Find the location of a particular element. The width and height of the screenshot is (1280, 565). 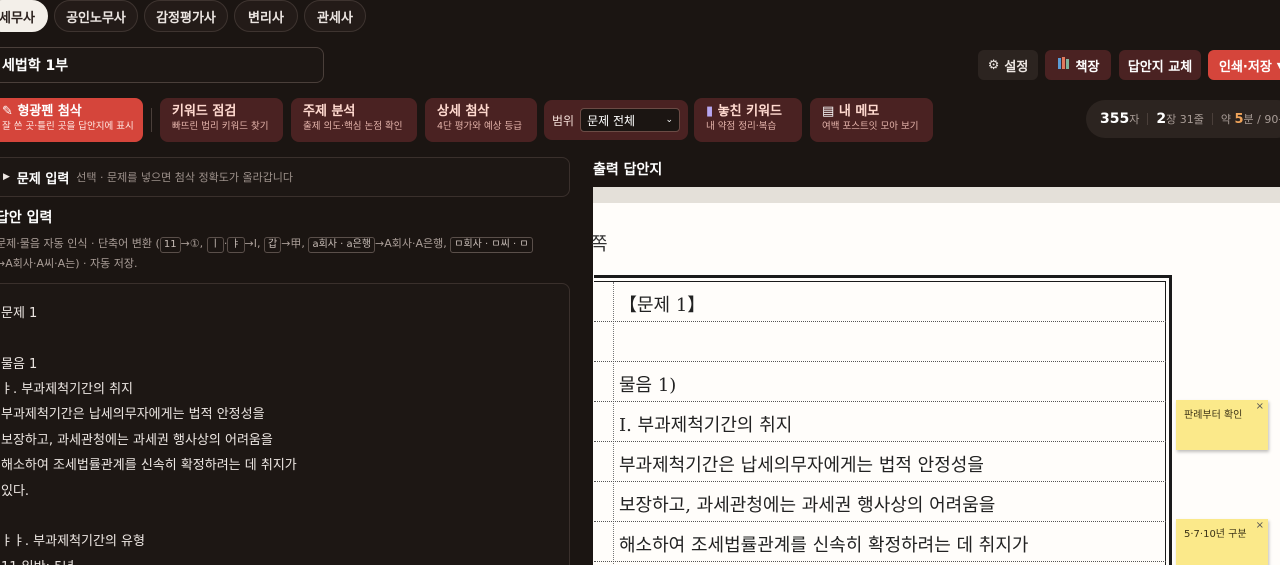

editor-line: 보장하고, 과세관청에는 과세권 행사상의 어려움을 is located at coordinates (137, 440).